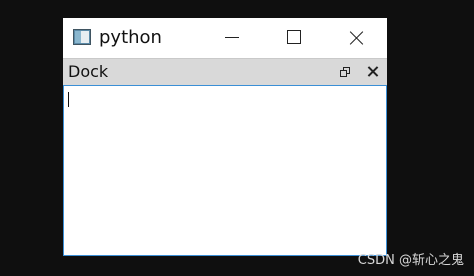 The width and height of the screenshot is (474, 276). What do you see at coordinates (68, 99) in the screenshot?
I see `text-caret` at bounding box center [68, 99].